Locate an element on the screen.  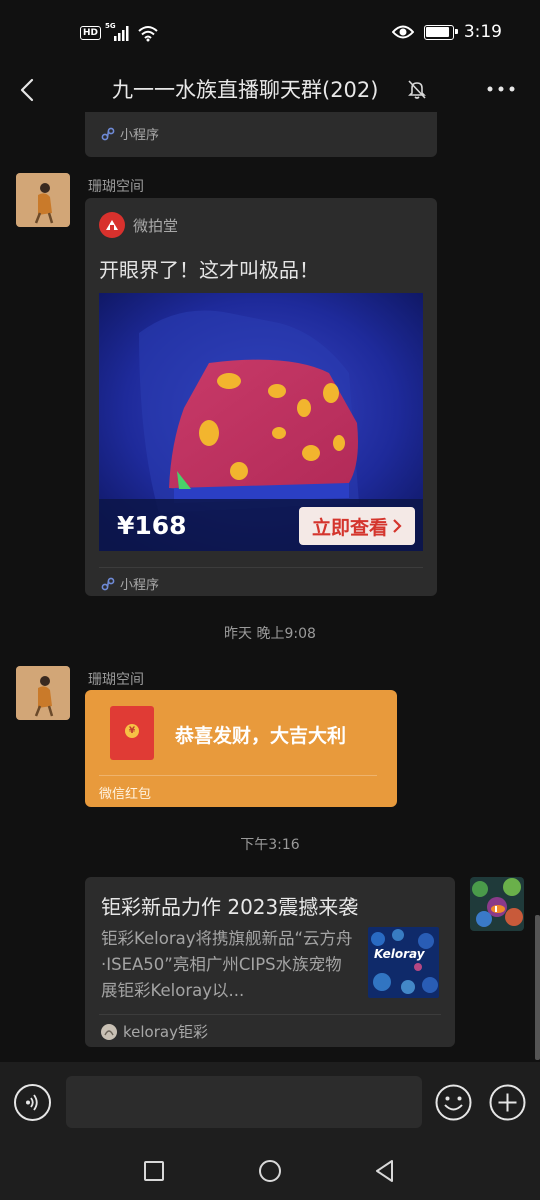
signal-icon: 5G is located at coordinates (119, 31).